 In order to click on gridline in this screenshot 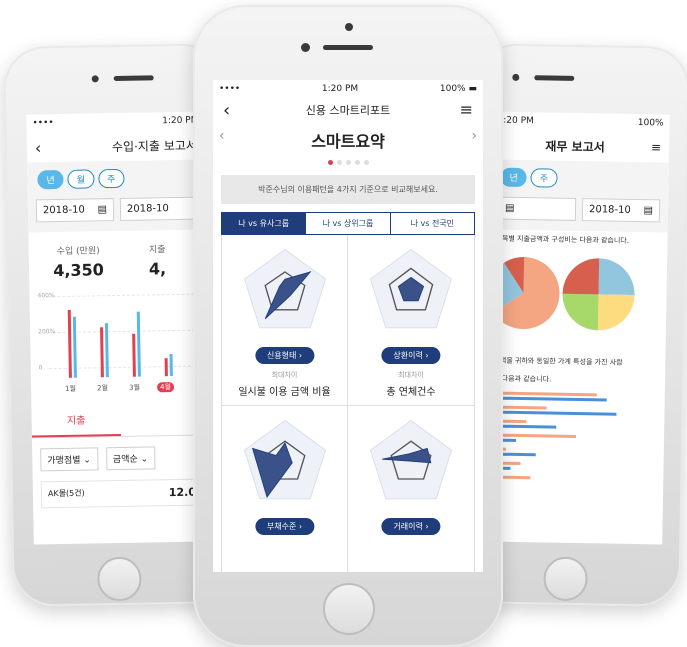, I will do `click(123, 295)`.